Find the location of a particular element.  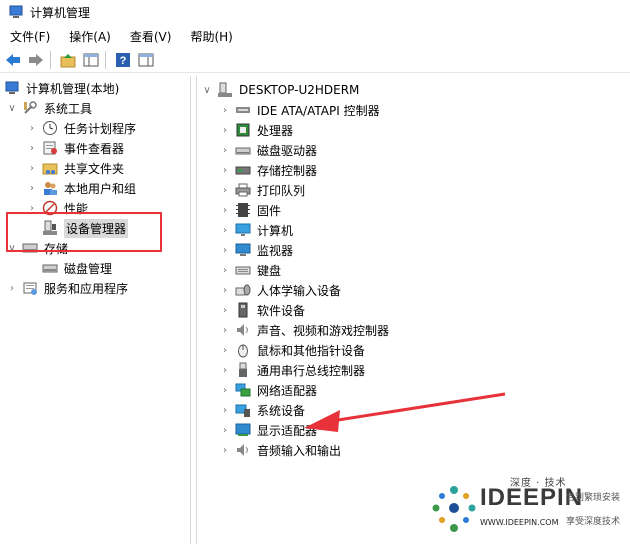

usb-icon is located at coordinates (243, 370).